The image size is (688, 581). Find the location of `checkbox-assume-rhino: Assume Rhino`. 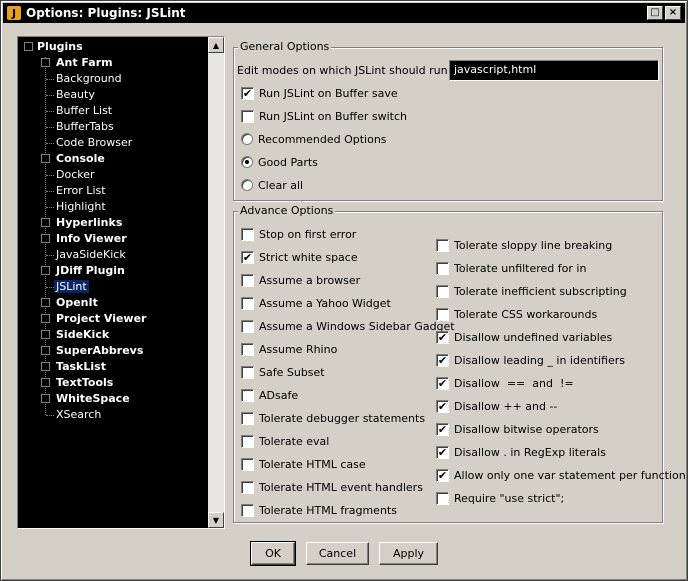

checkbox-assume-rhino: Assume Rhino is located at coordinates (289, 349).